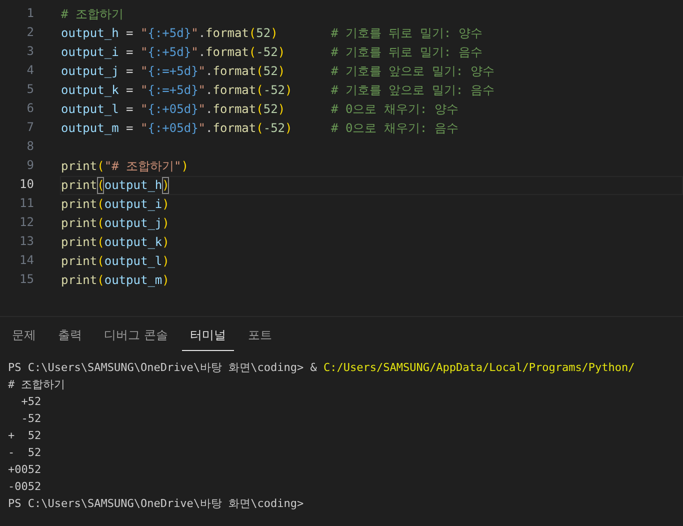 This screenshot has width=683, height=526. I want to click on panel-tab: 포트, so click(260, 336).